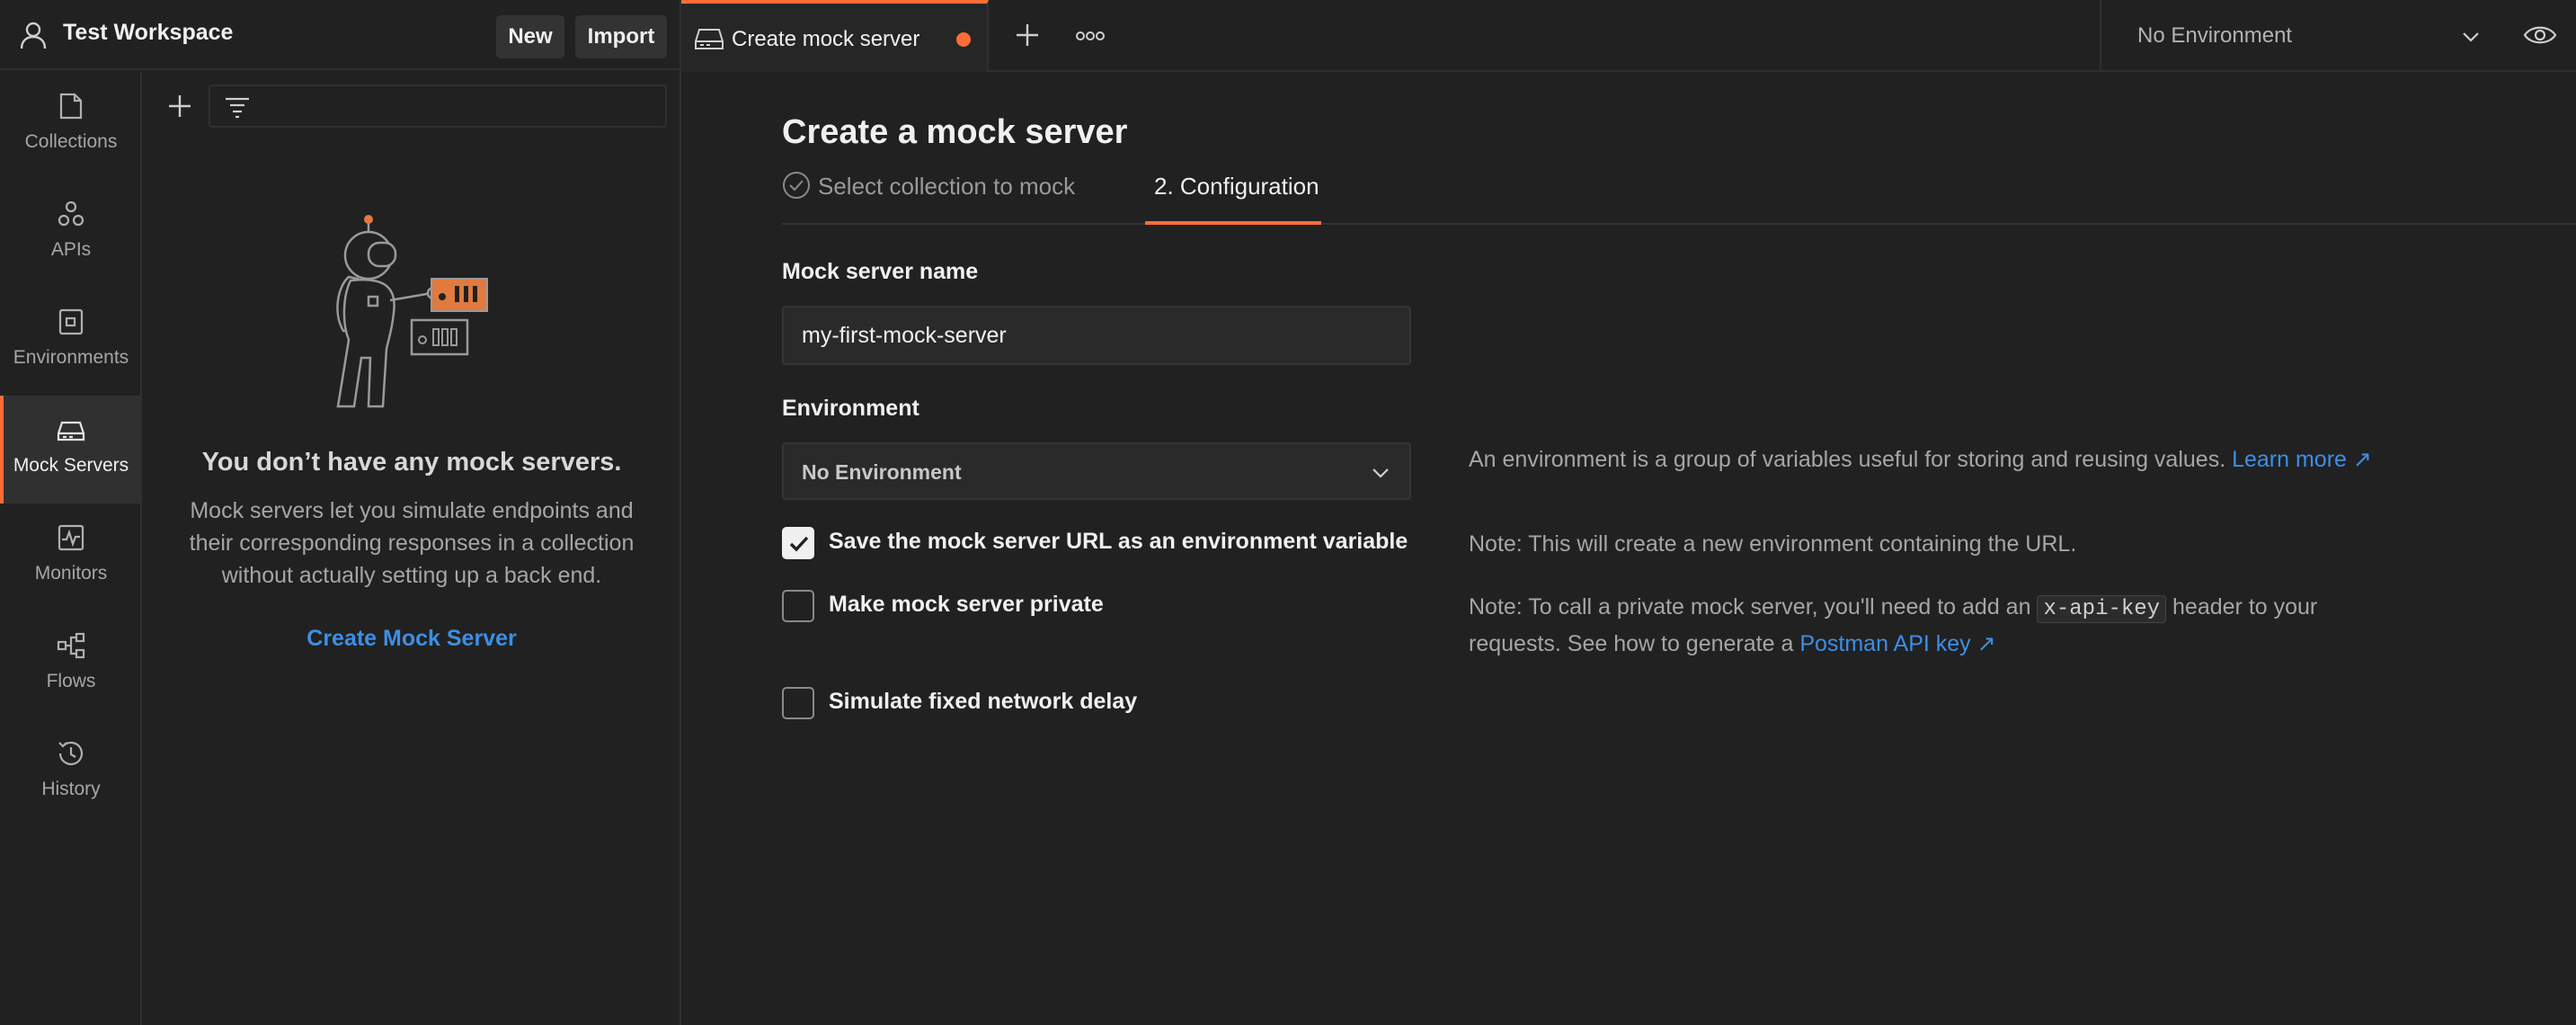 Image resolution: width=2576 pixels, height=1025 pixels. Describe the element at coordinates (2540, 35) in the screenshot. I see `eye-icon` at that location.